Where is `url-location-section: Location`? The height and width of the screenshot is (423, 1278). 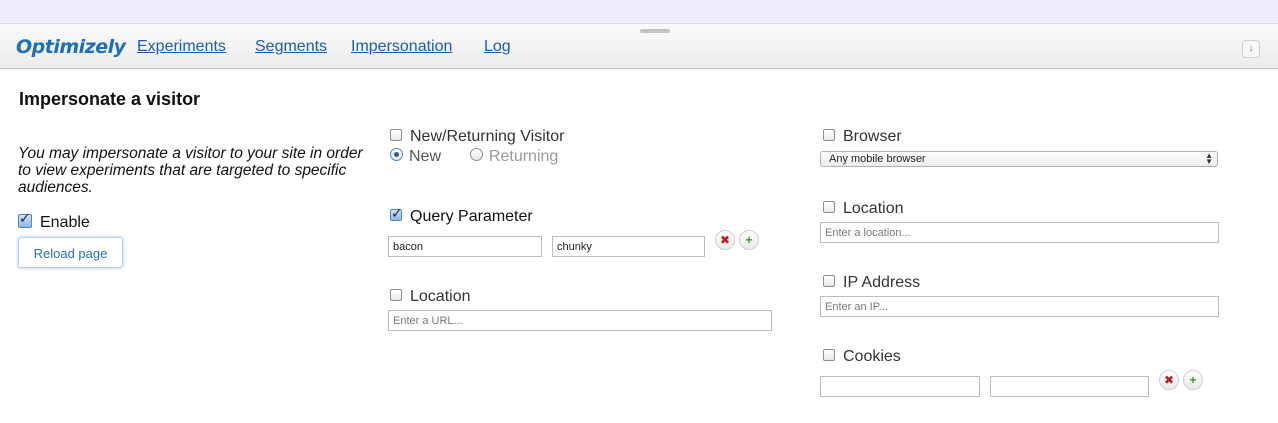
url-location-section: Location is located at coordinates (430, 297).